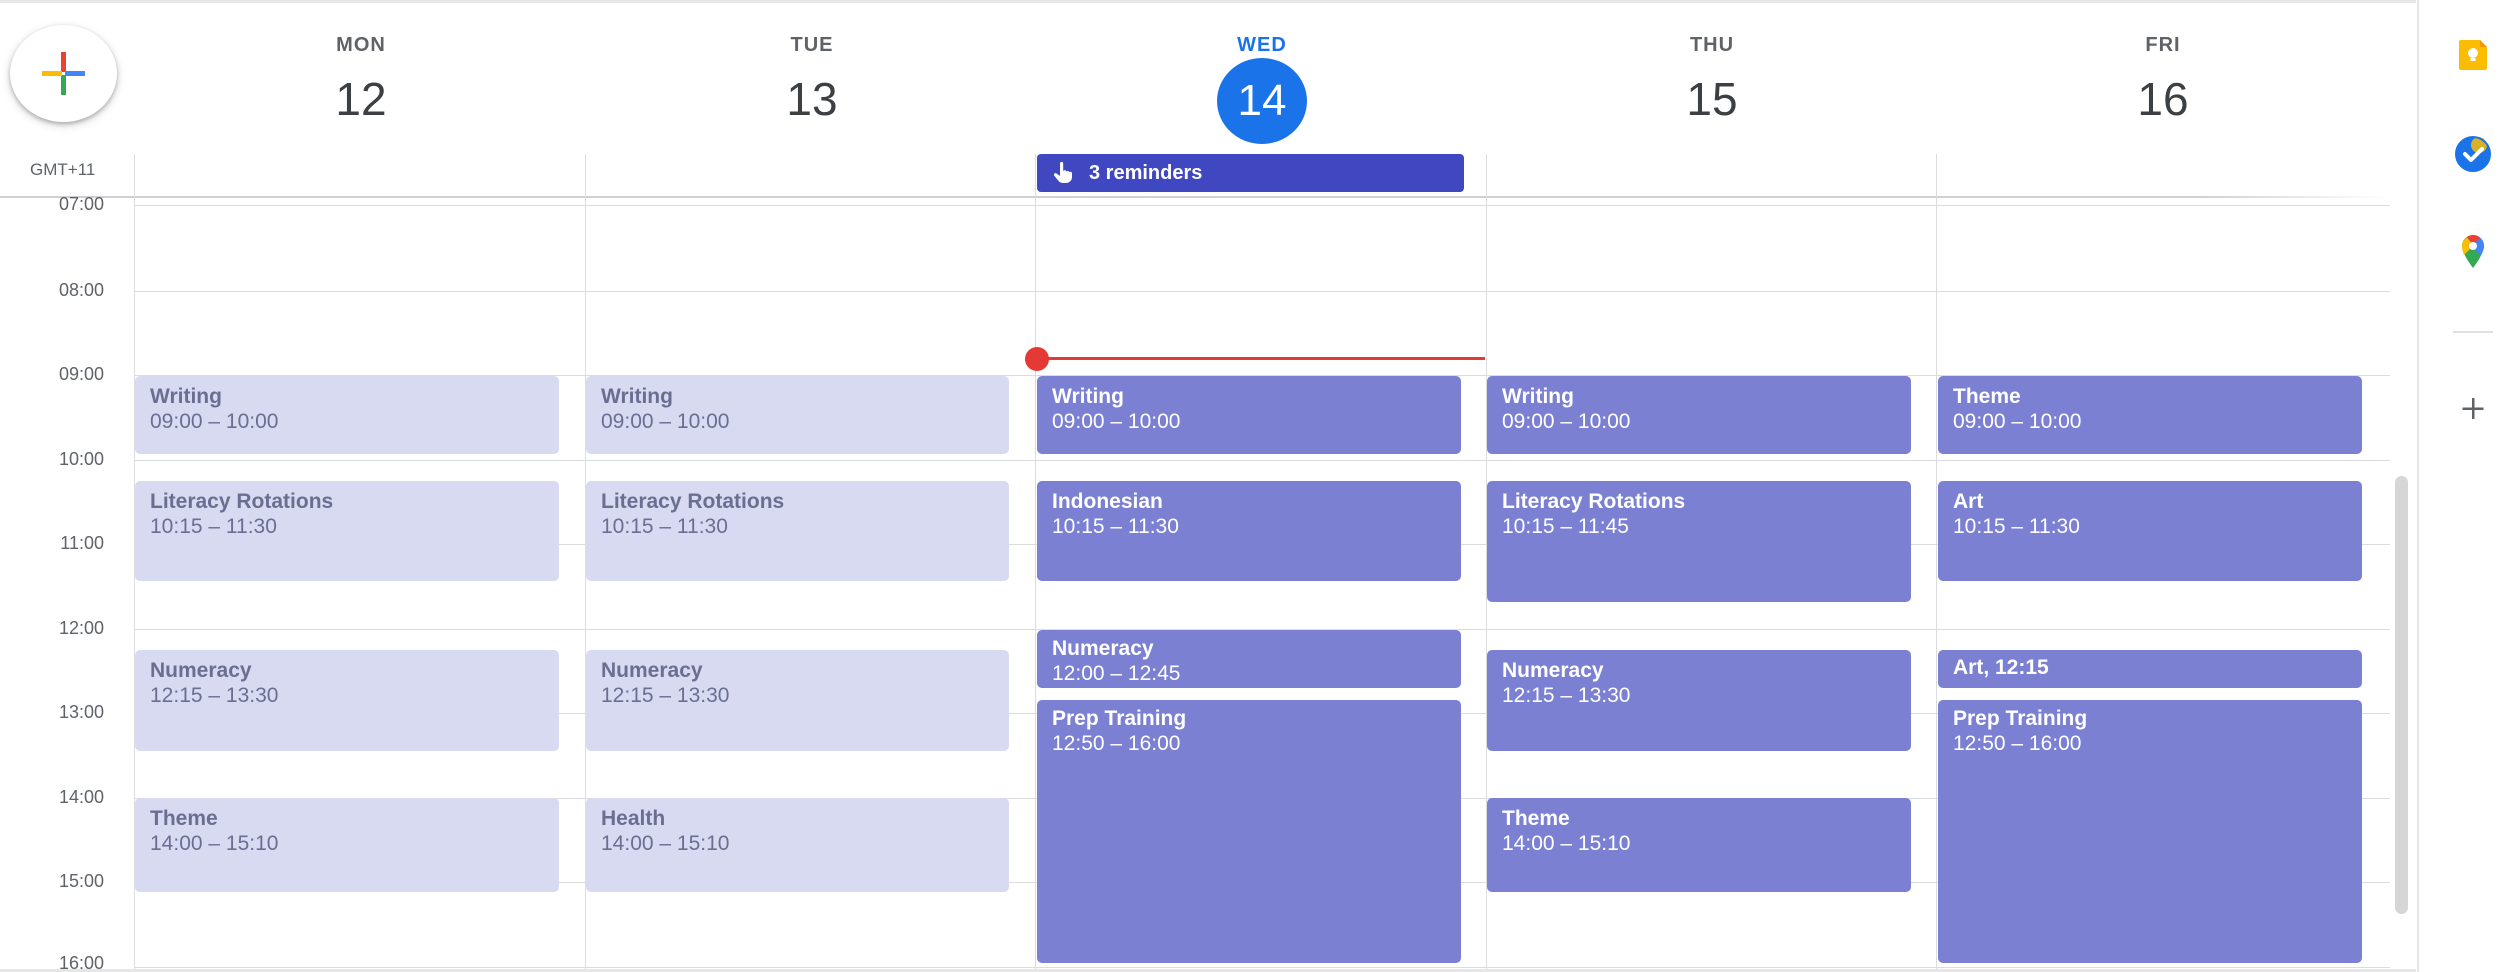 The height and width of the screenshot is (972, 2517). What do you see at coordinates (63, 169) in the screenshot?
I see `timezone-label: GMT+11` at bounding box center [63, 169].